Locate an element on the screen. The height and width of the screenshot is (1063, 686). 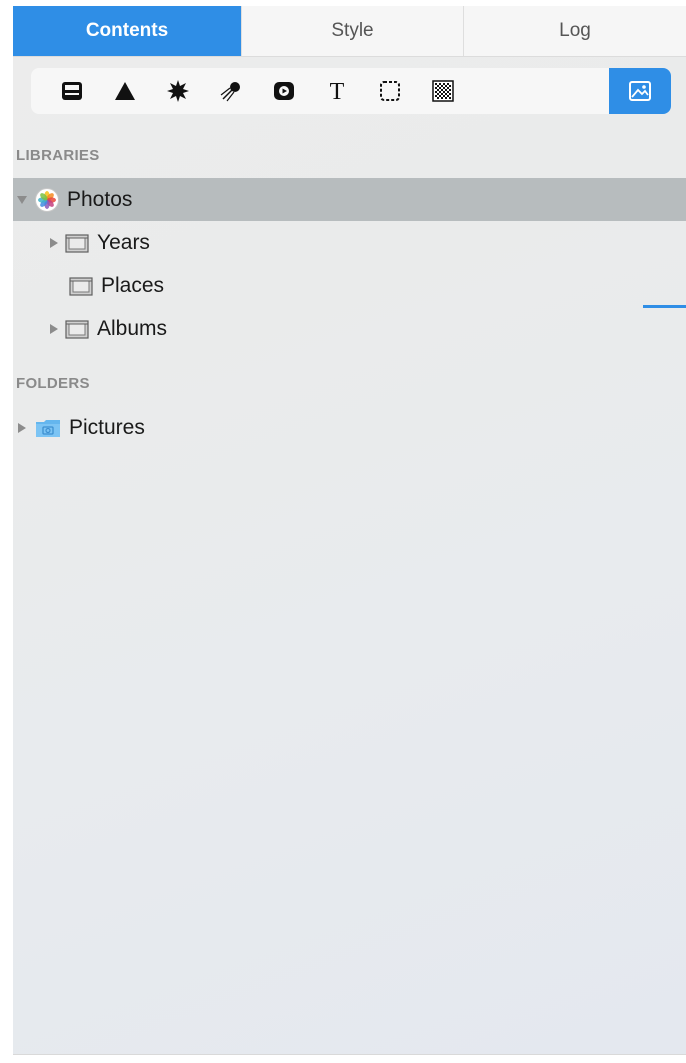
tree-item-label: Places is located at coordinates (133, 285).